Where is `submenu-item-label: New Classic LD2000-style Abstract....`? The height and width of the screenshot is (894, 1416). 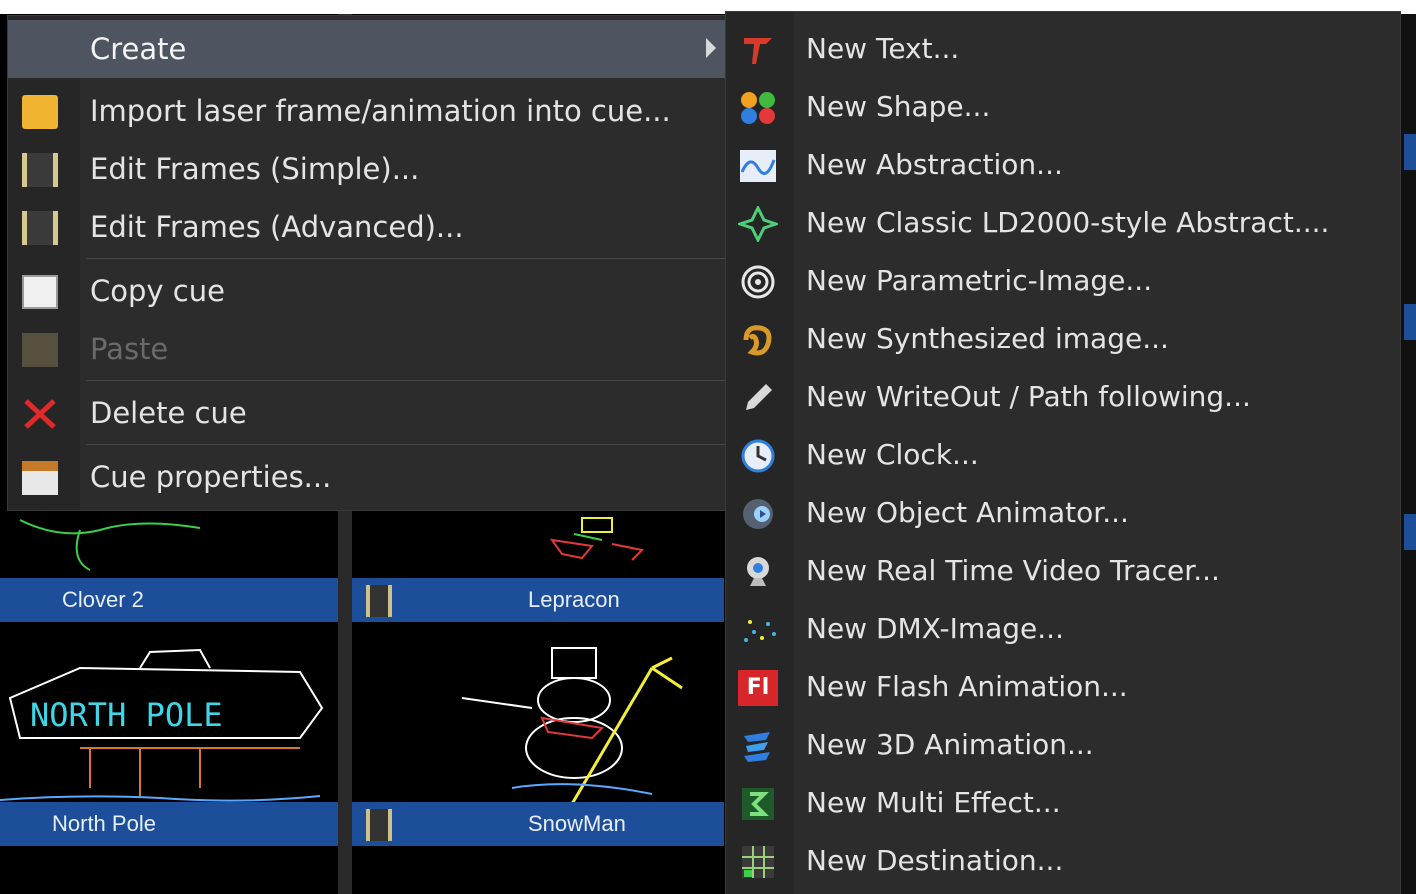 submenu-item-label: New Classic LD2000-style Abstract.... is located at coordinates (1068, 222).